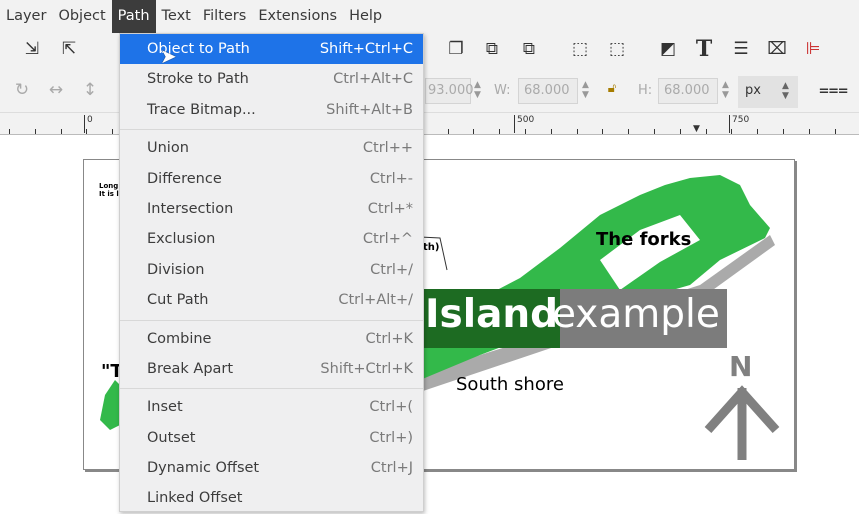  I want to click on menu-item-shortcut: Ctrl+J, so click(391, 468).